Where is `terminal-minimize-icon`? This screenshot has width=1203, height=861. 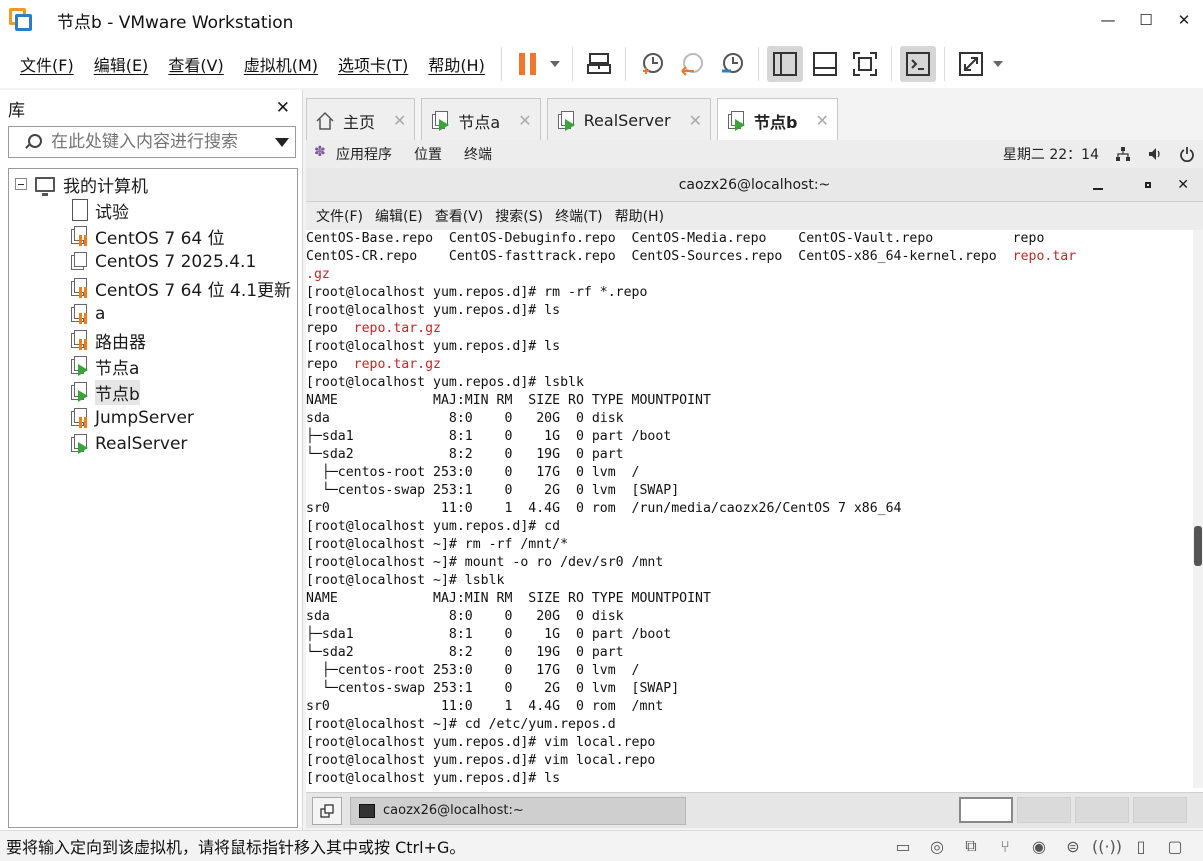 terminal-minimize-icon is located at coordinates (1098, 189).